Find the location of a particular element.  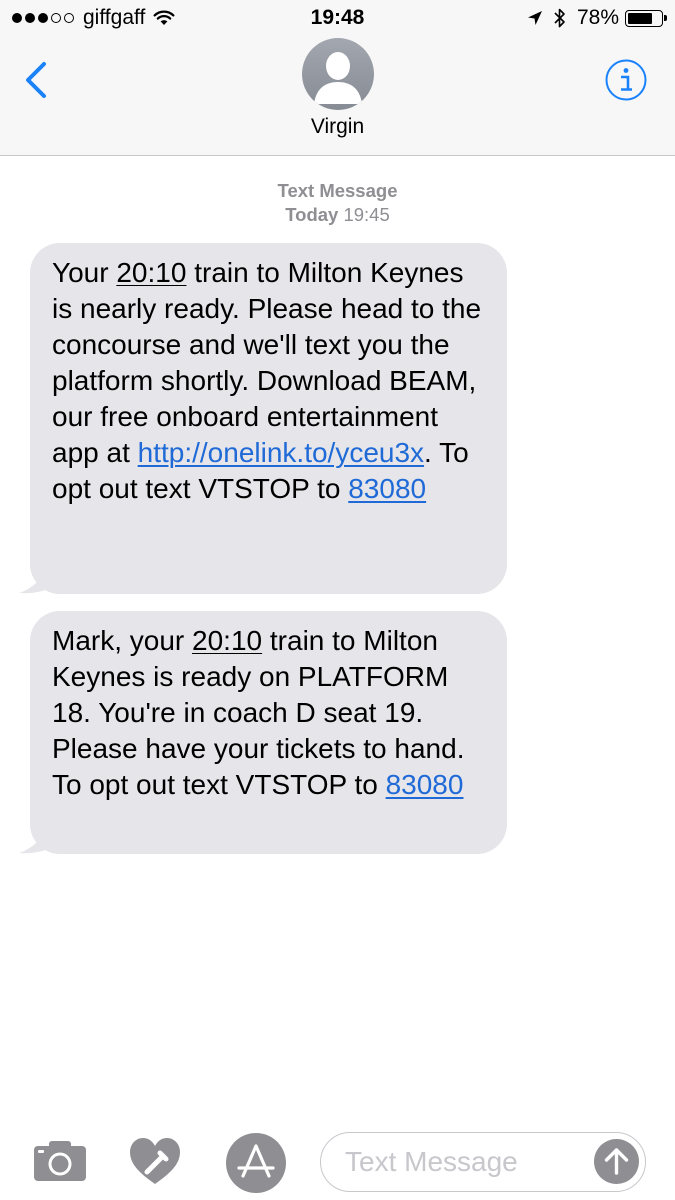

contact-avatar is located at coordinates (338, 74).